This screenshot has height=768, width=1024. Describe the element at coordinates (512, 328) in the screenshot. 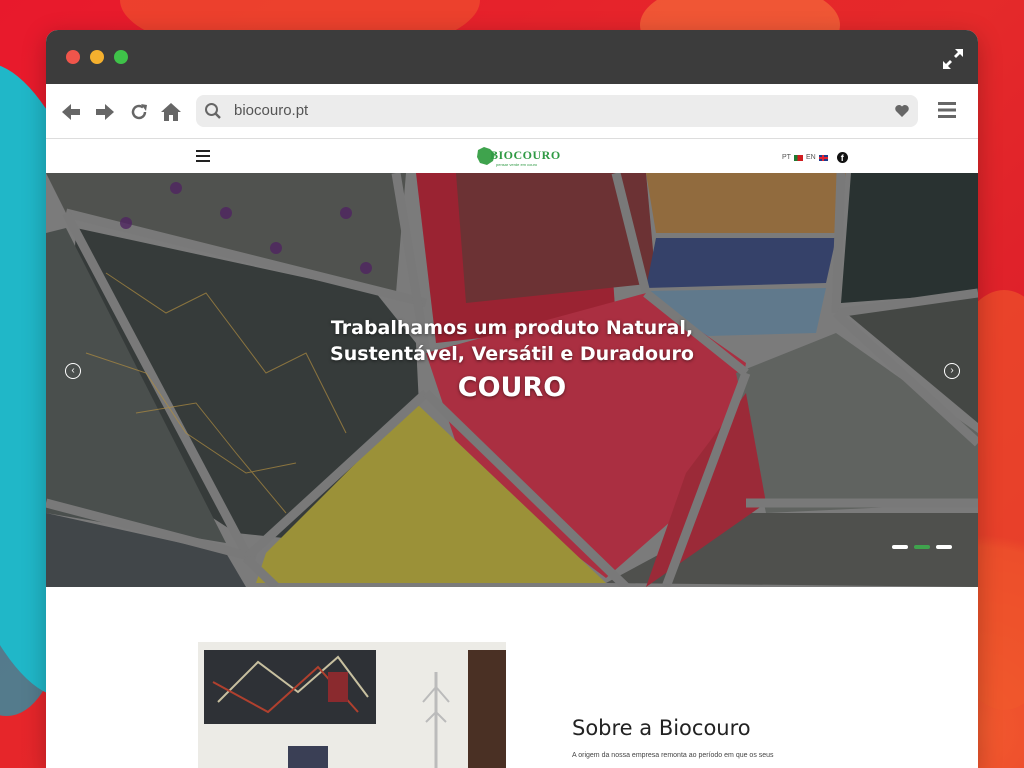

I see `hero-line-1: Trabalhamos um produto Natural,` at that location.